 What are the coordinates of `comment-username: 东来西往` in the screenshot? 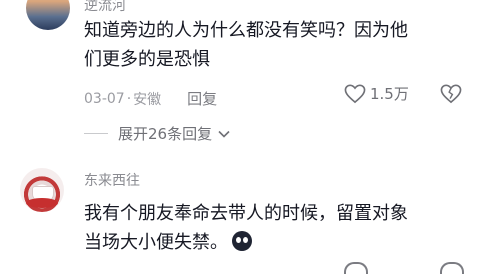 It's located at (112, 180).